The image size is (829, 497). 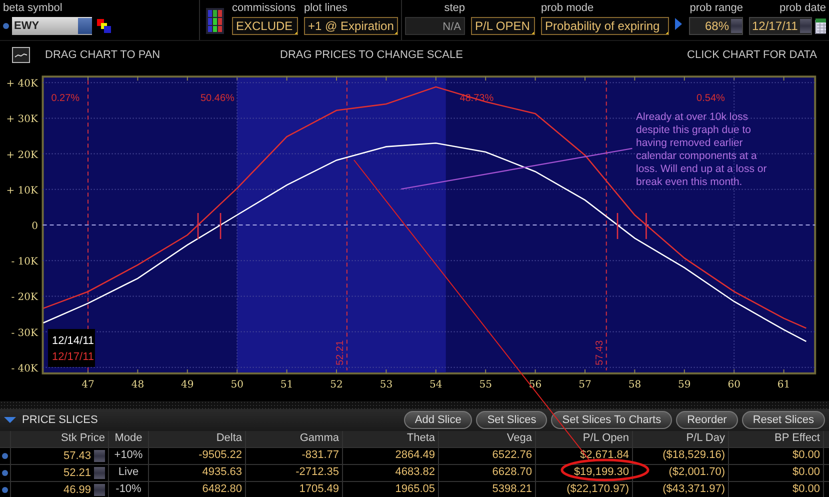 What do you see at coordinates (734, 384) in the screenshot?
I see `x-axis-label: 60` at bounding box center [734, 384].